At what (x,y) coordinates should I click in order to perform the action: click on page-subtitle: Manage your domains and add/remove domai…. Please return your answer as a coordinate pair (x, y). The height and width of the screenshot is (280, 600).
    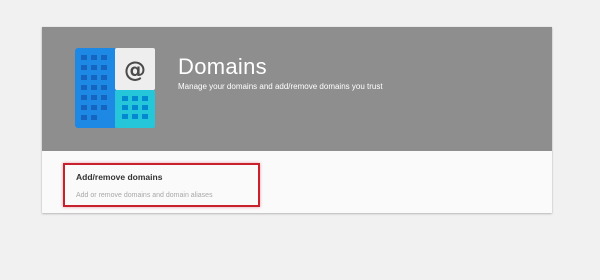
    Looking at the image, I should click on (280, 86).